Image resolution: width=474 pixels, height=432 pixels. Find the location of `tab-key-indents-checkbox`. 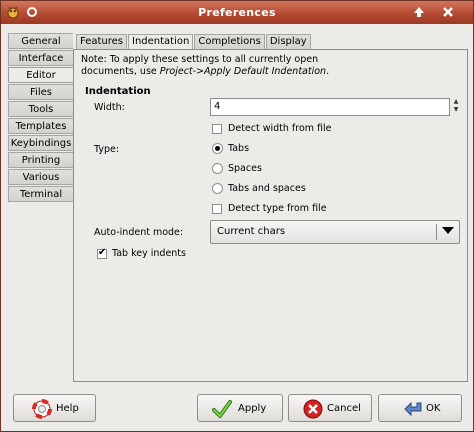

tab-key-indents-checkbox is located at coordinates (102, 253).